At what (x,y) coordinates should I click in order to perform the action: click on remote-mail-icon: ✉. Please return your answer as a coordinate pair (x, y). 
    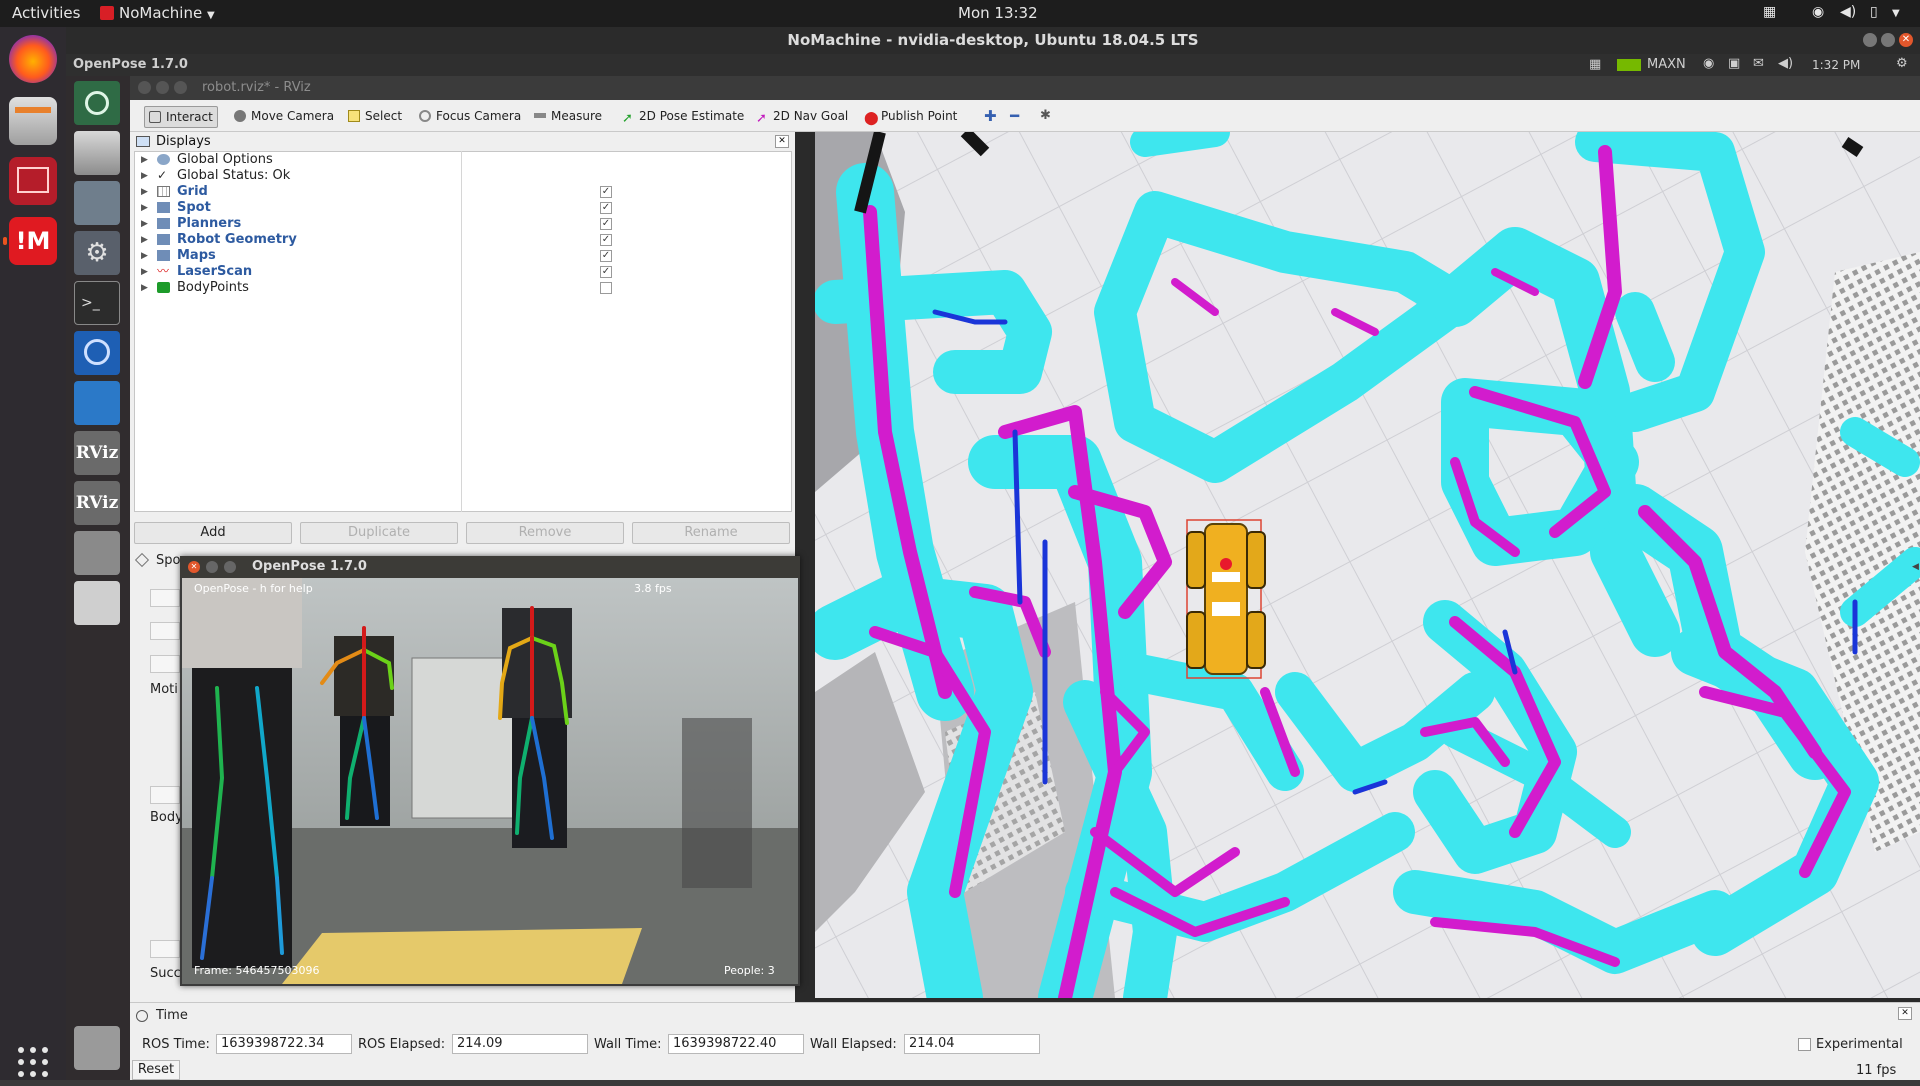
    Looking at the image, I should click on (1758, 63).